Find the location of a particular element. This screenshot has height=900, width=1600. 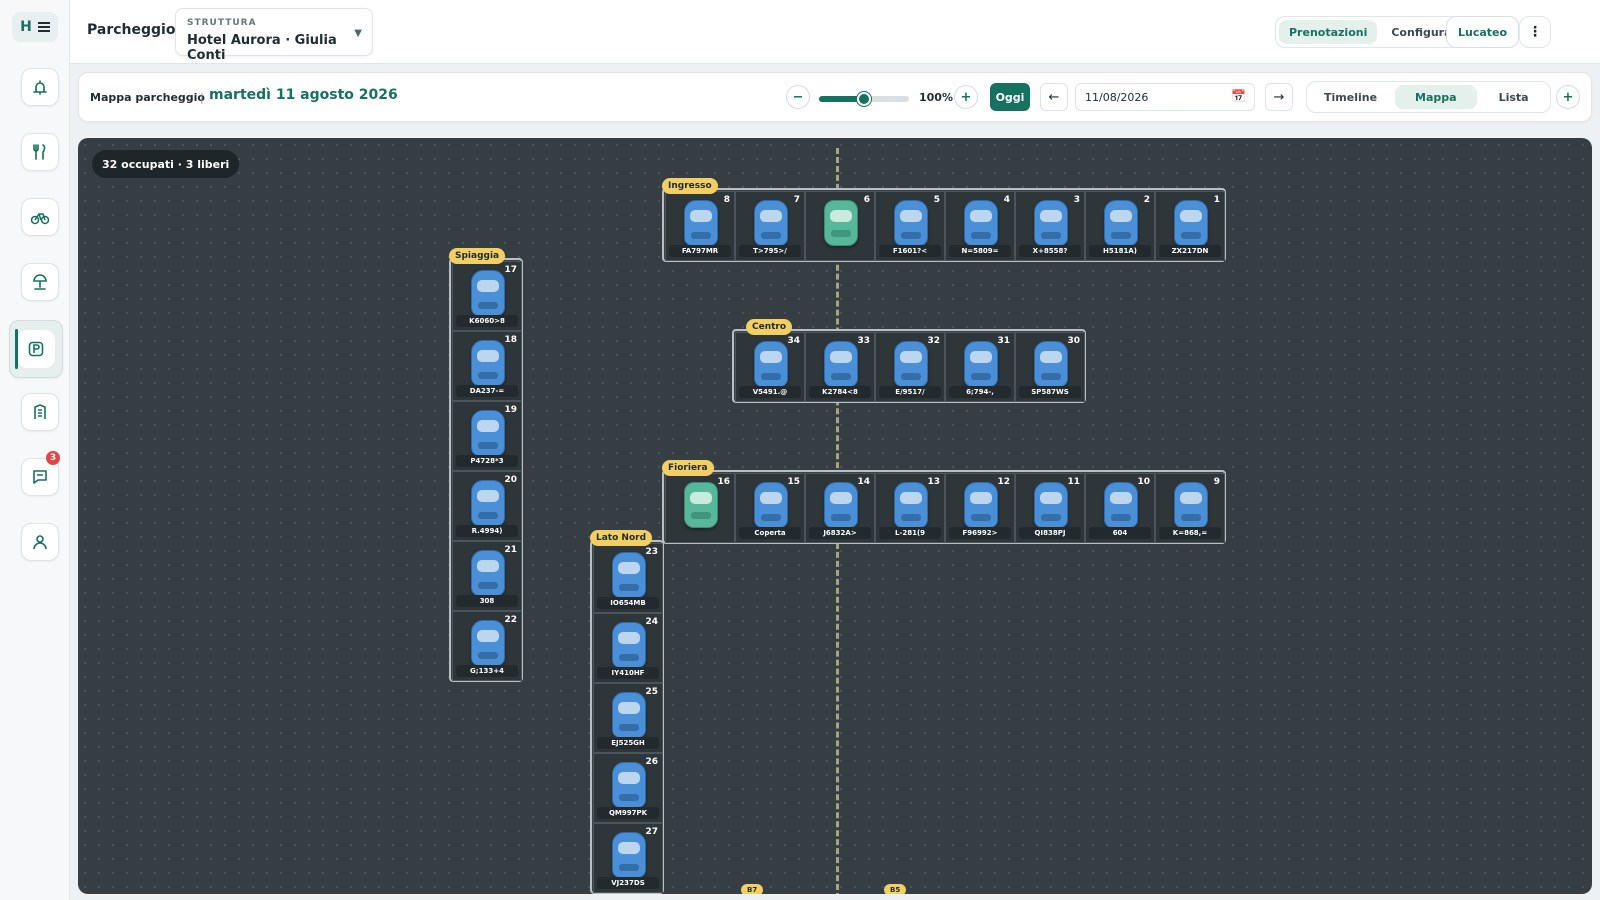

bike-icon is located at coordinates (40, 219).